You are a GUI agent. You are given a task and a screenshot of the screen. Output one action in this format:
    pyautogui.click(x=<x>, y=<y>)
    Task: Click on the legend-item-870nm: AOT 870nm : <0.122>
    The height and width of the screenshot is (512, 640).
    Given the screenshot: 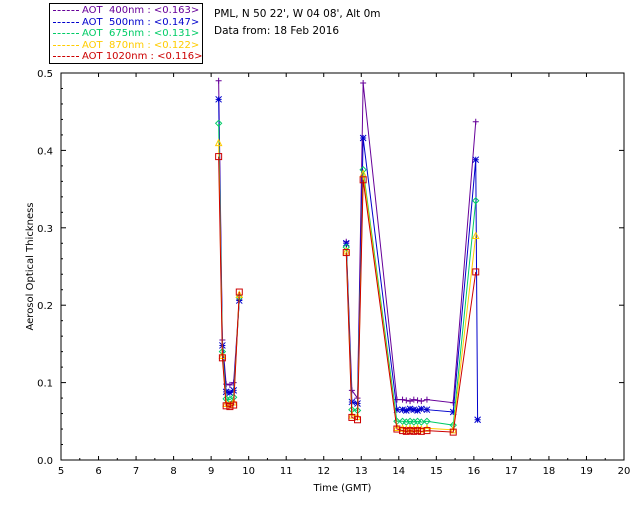 What is the action you would take?
    pyautogui.click(x=126, y=46)
    